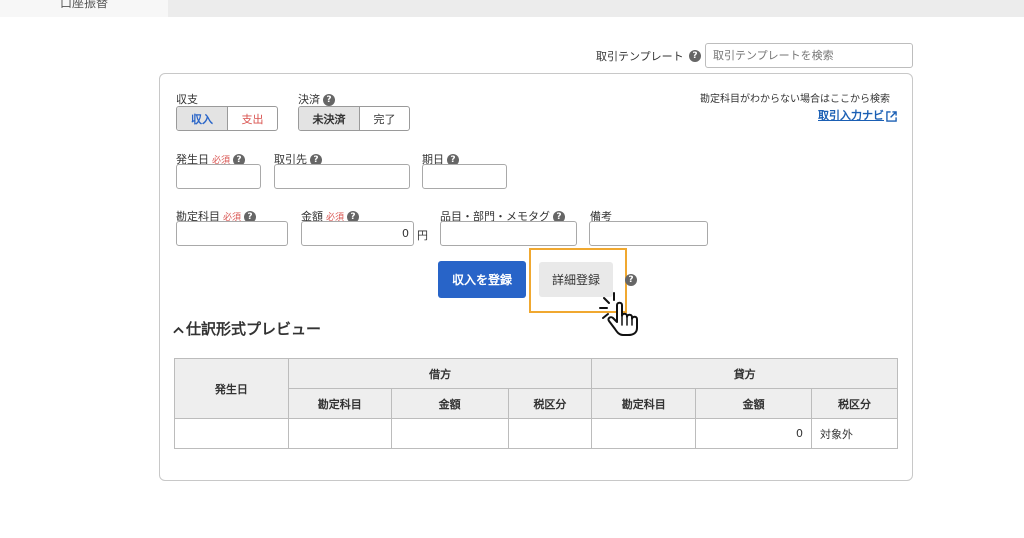 Image resolution: width=1024 pixels, height=538 pixels. Describe the element at coordinates (854, 433) in the screenshot. I see `cell-credit-tax: 対象外` at that location.